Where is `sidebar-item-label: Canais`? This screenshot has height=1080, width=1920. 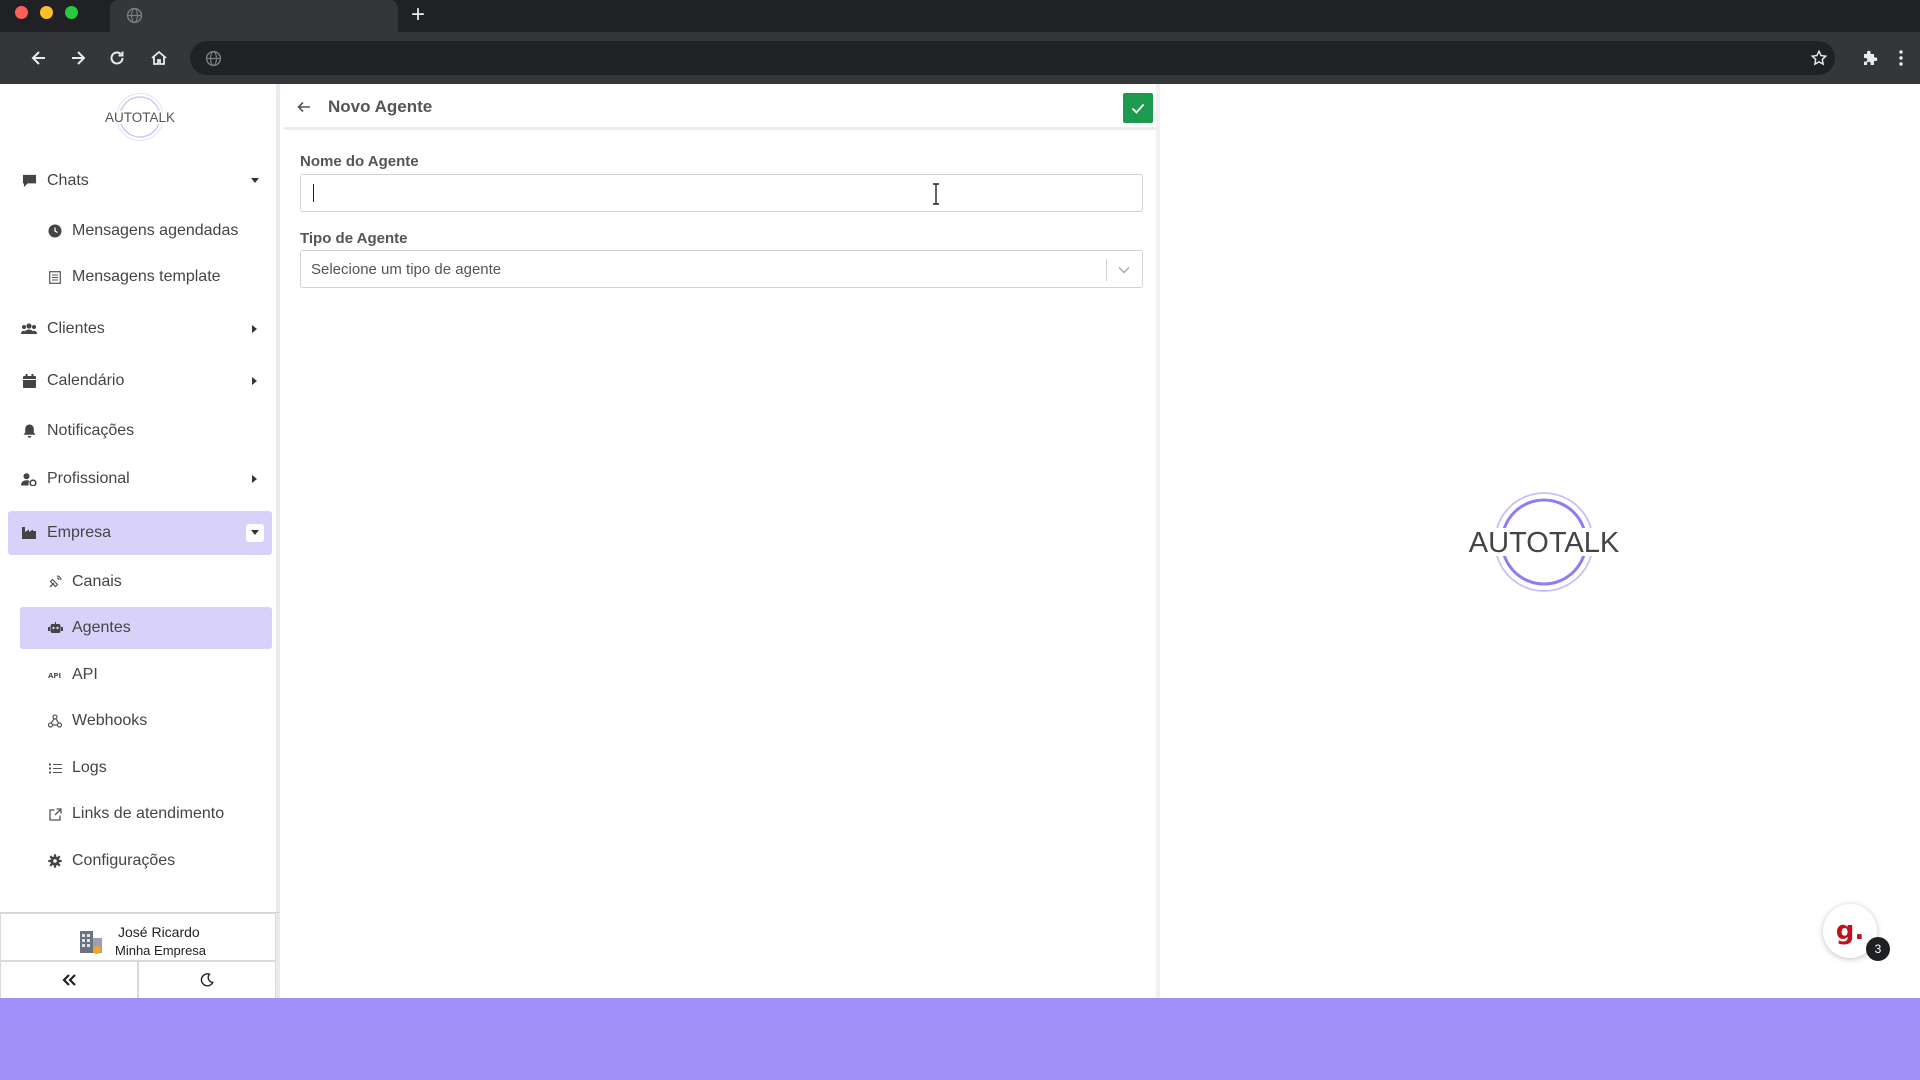
sidebar-item-label: Canais is located at coordinates (97, 581).